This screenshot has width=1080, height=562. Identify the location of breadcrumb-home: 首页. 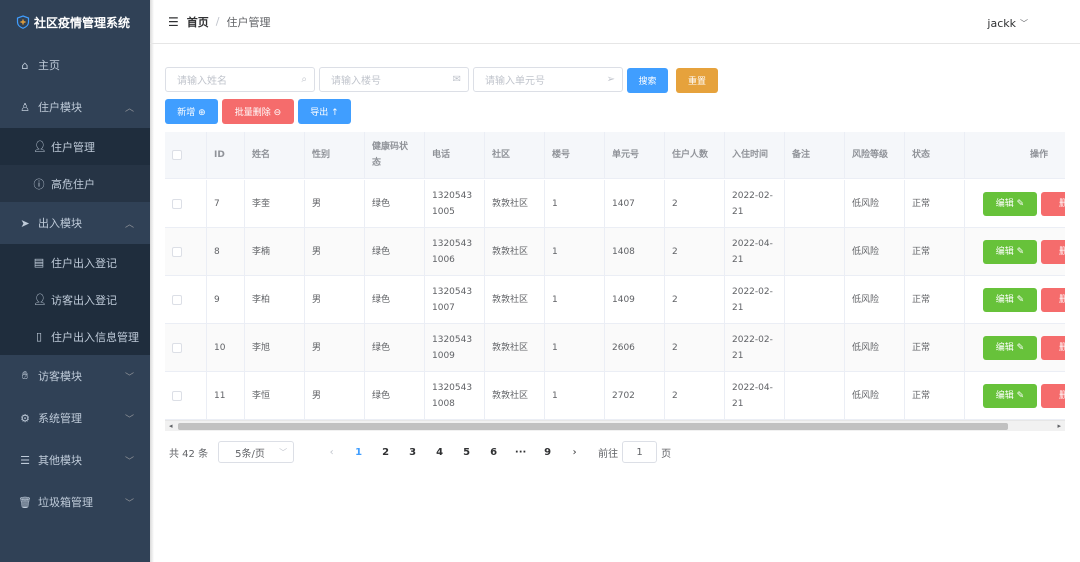
(198, 22).